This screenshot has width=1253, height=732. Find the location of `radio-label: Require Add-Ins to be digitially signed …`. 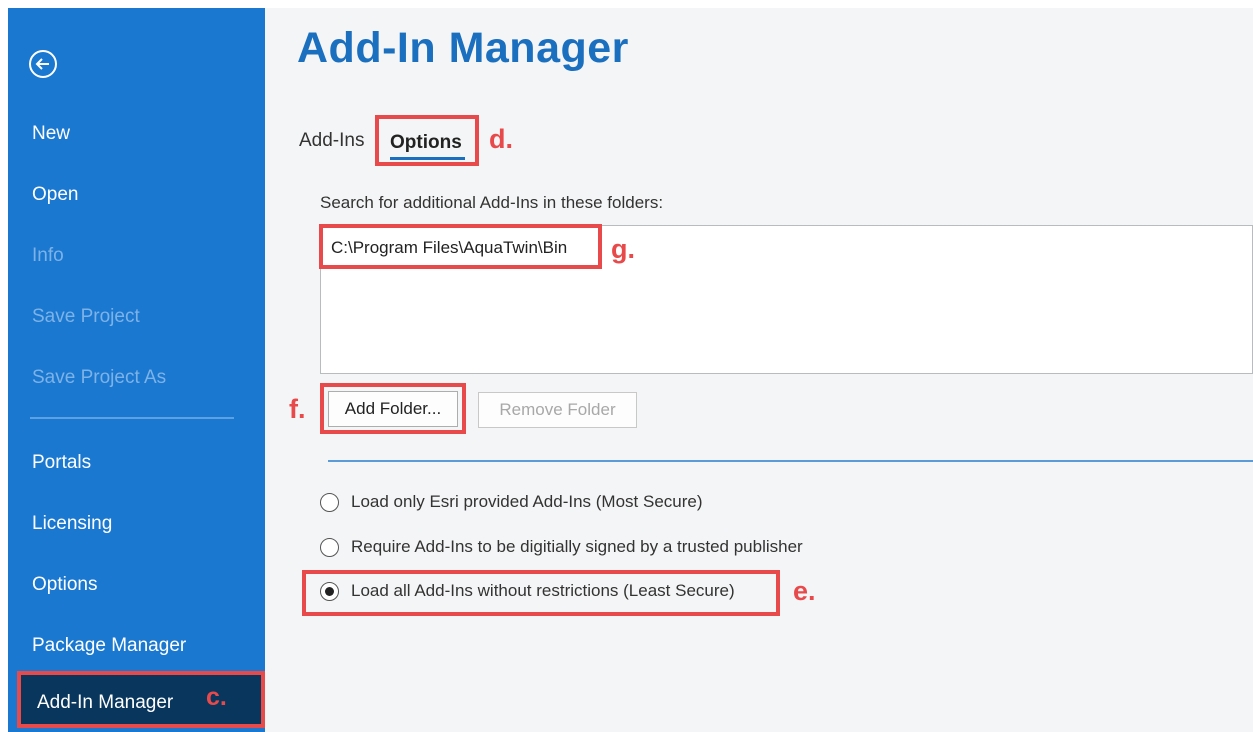

radio-label: Require Add-Ins to be digitially signed … is located at coordinates (577, 546).